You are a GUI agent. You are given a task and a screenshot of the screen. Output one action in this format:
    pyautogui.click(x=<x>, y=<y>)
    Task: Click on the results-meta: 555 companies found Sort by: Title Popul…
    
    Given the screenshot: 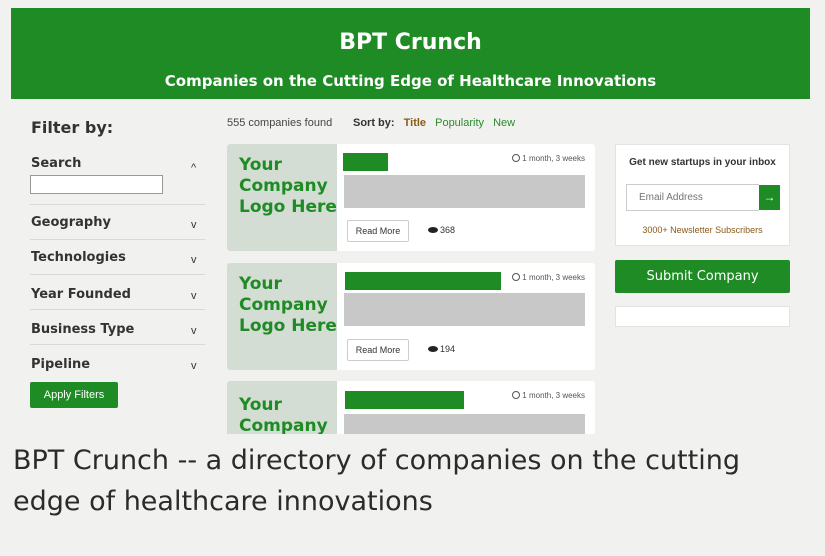 What is the action you would take?
    pyautogui.click(x=371, y=123)
    